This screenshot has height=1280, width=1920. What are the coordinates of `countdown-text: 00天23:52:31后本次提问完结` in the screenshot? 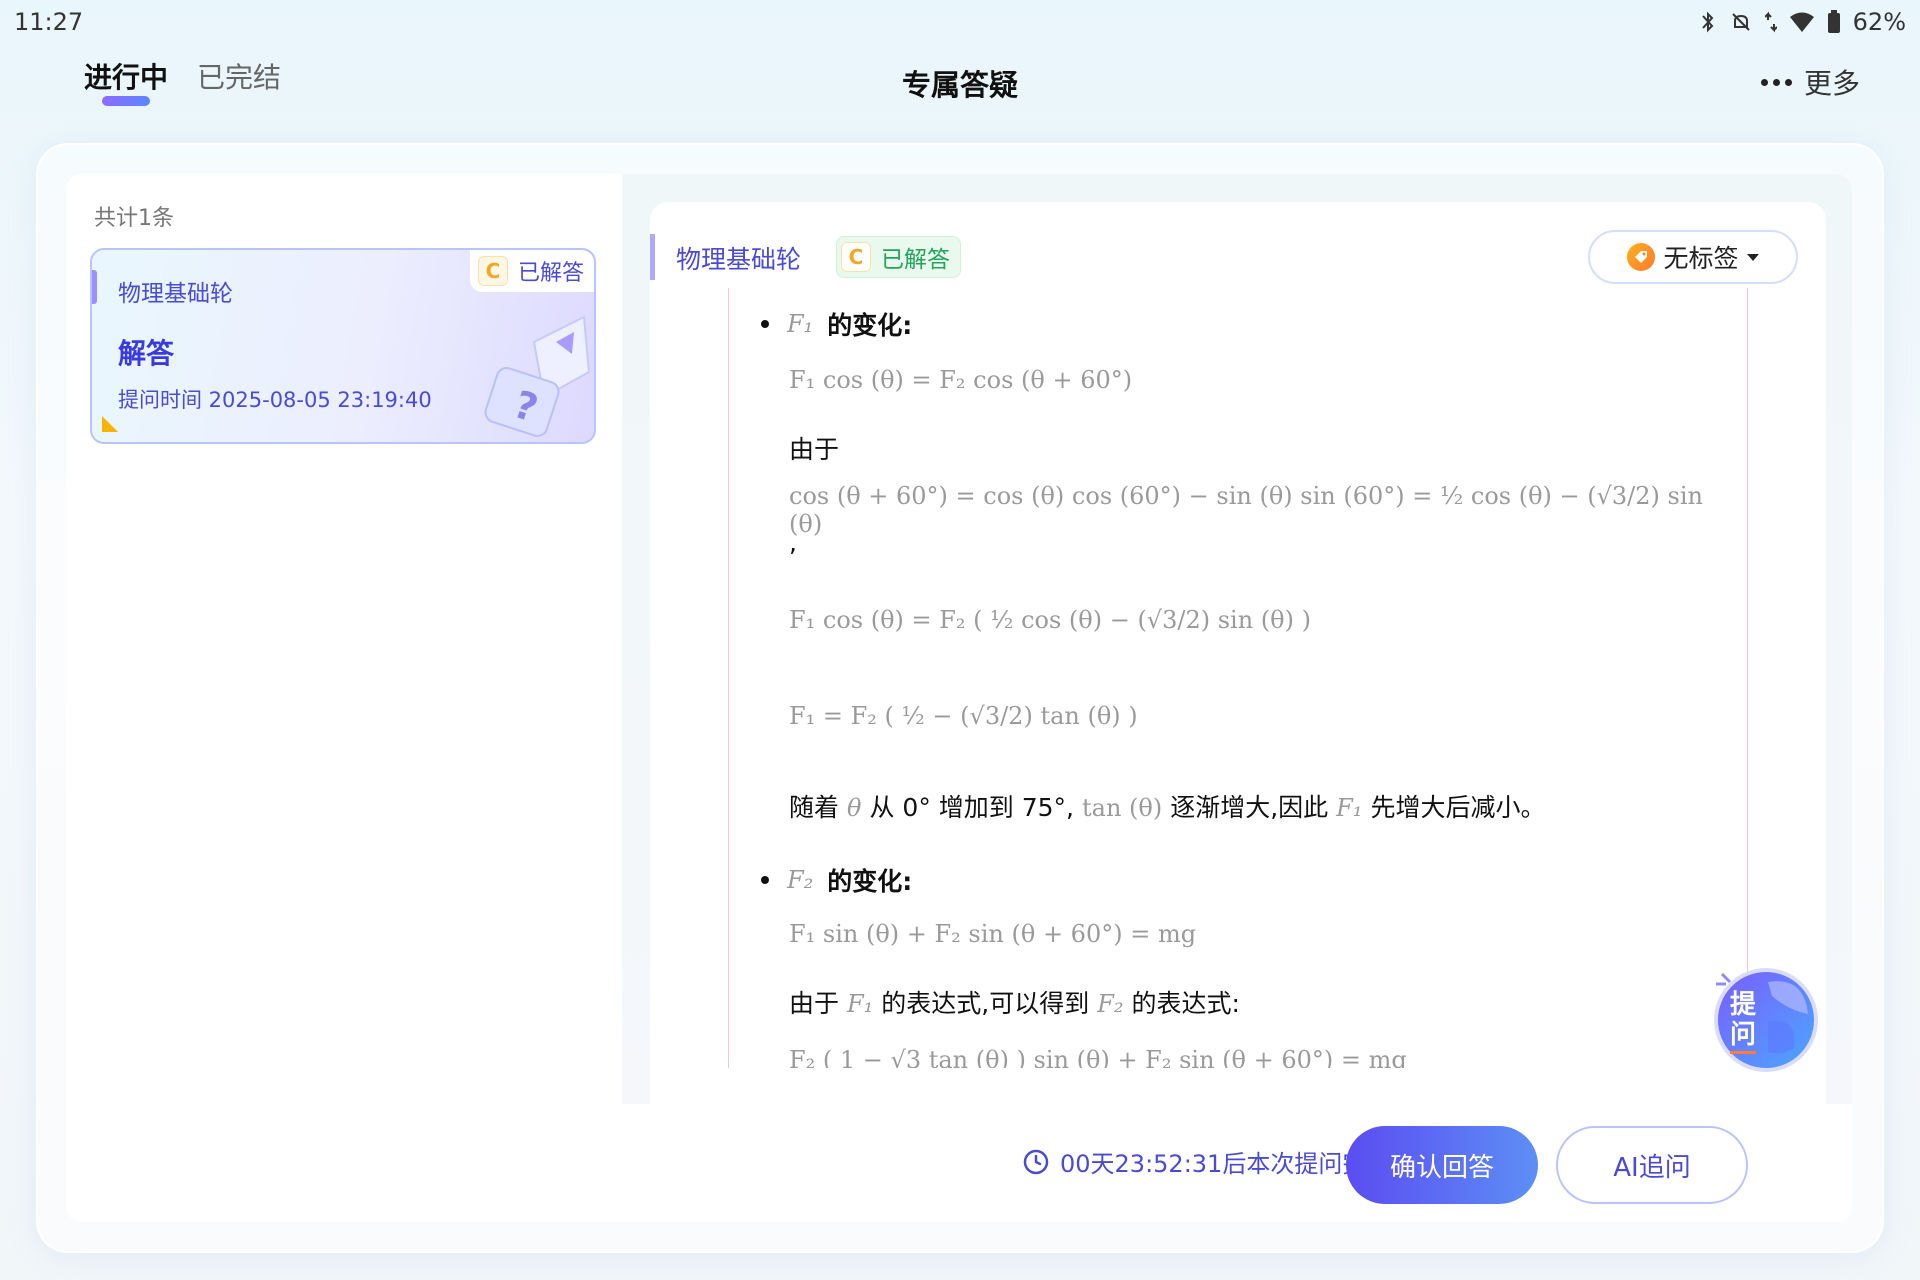 It's located at (1225, 1164).